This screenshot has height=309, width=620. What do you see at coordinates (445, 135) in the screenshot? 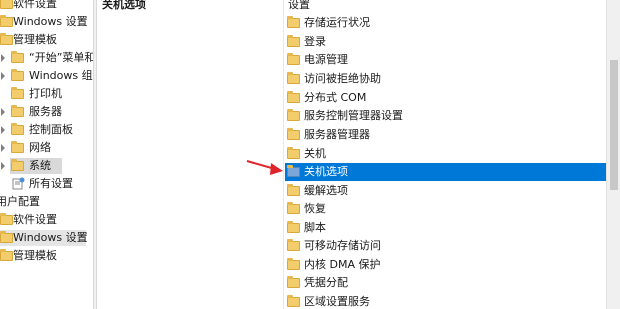
I see `list-item: 服务器管理器` at bounding box center [445, 135].